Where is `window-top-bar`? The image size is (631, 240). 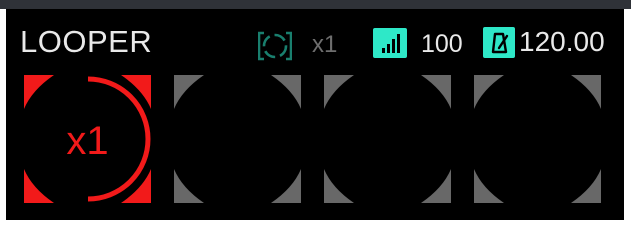 window-top-bar is located at coordinates (315, 4).